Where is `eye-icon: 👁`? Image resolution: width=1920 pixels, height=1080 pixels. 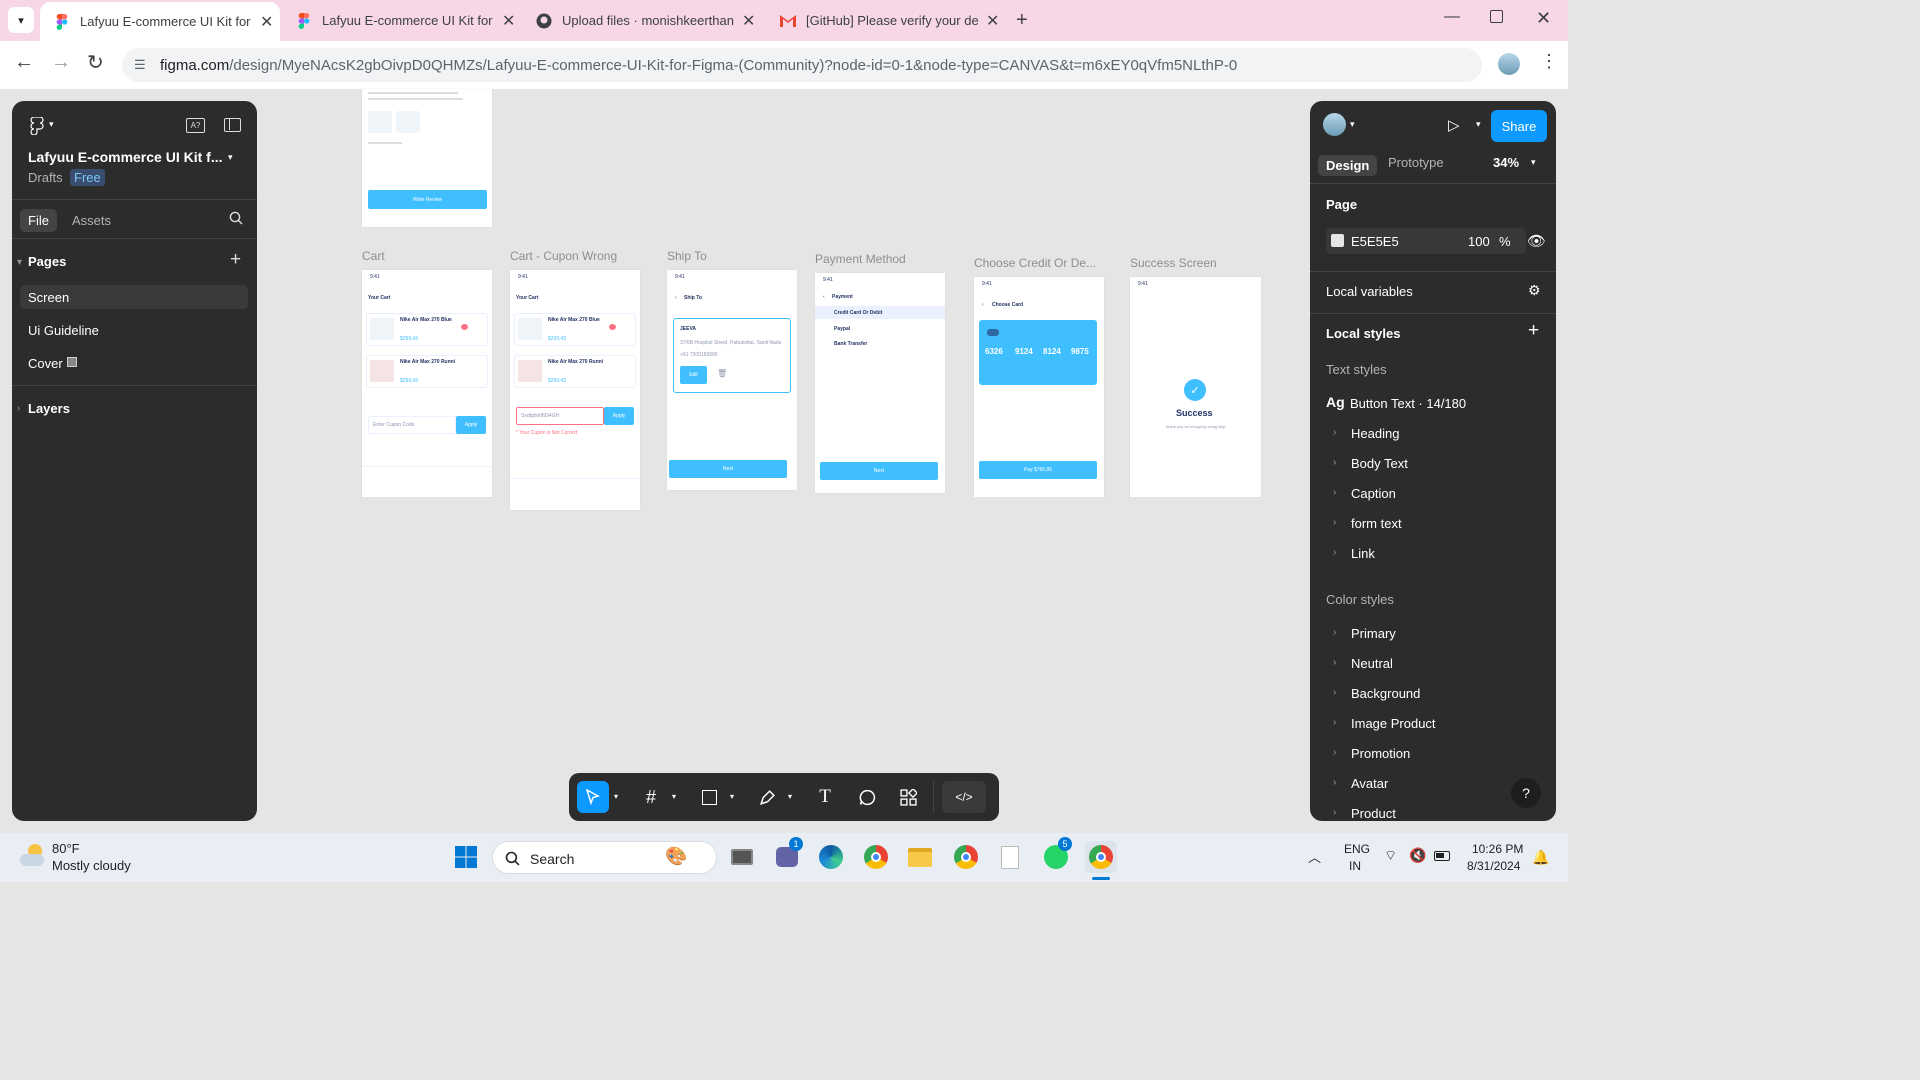
eye-icon: 👁 is located at coordinates (1536, 241).